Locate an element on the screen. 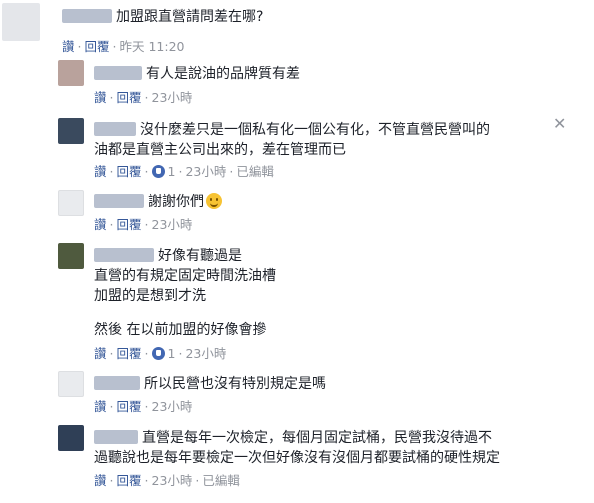  comment-actions: 讚 · 回覆 · 1 · 23小時 is located at coordinates (160, 353).